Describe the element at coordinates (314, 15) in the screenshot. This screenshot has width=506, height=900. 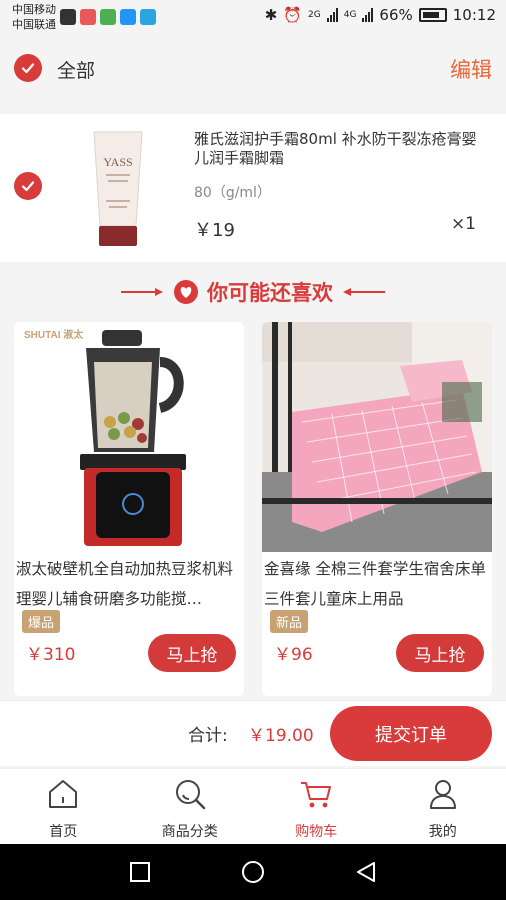
I see `network-type-1: 2G` at that location.